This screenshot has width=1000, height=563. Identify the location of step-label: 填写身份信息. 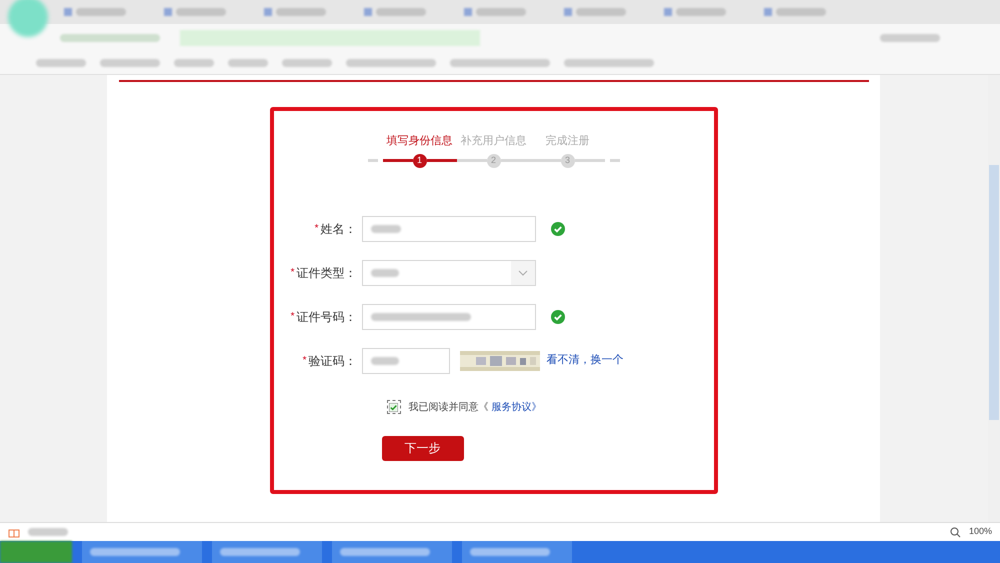
(420, 141).